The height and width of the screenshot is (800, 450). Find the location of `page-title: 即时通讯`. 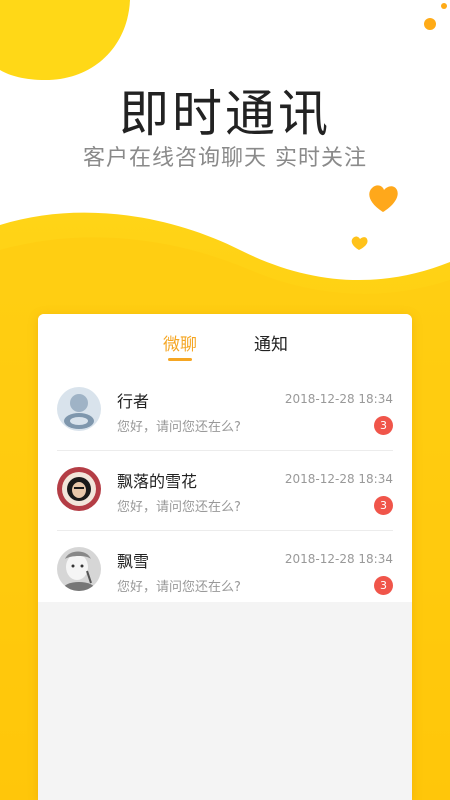

page-title: 即时通讯 is located at coordinates (225, 114).